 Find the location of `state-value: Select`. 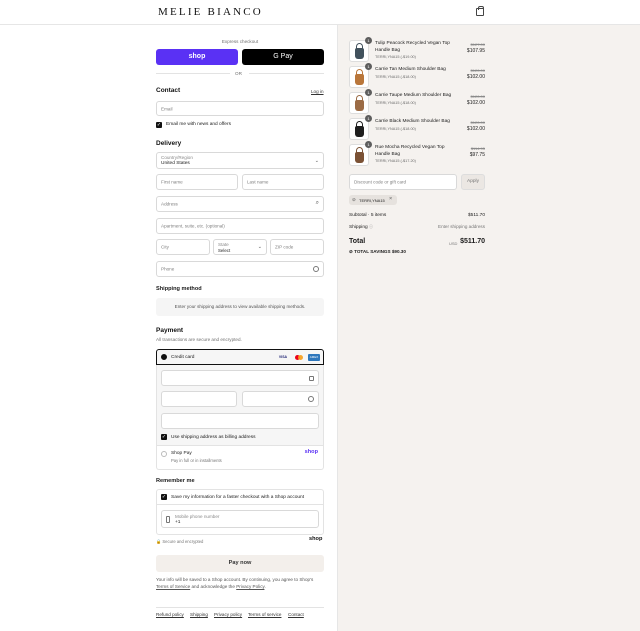

state-value: Select is located at coordinates (224, 250).